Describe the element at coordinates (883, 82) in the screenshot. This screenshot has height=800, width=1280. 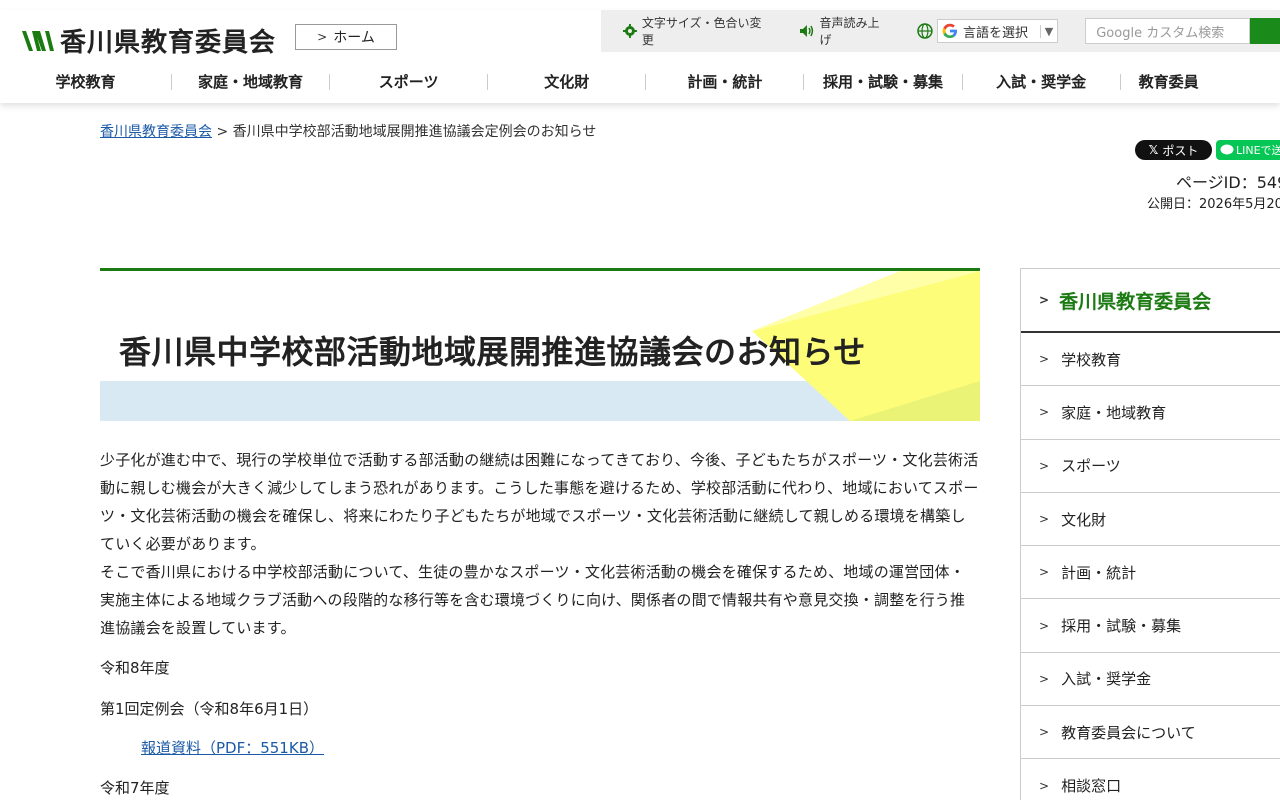
I see `gnav-item-recruitment: 採用・試験・募集` at that location.